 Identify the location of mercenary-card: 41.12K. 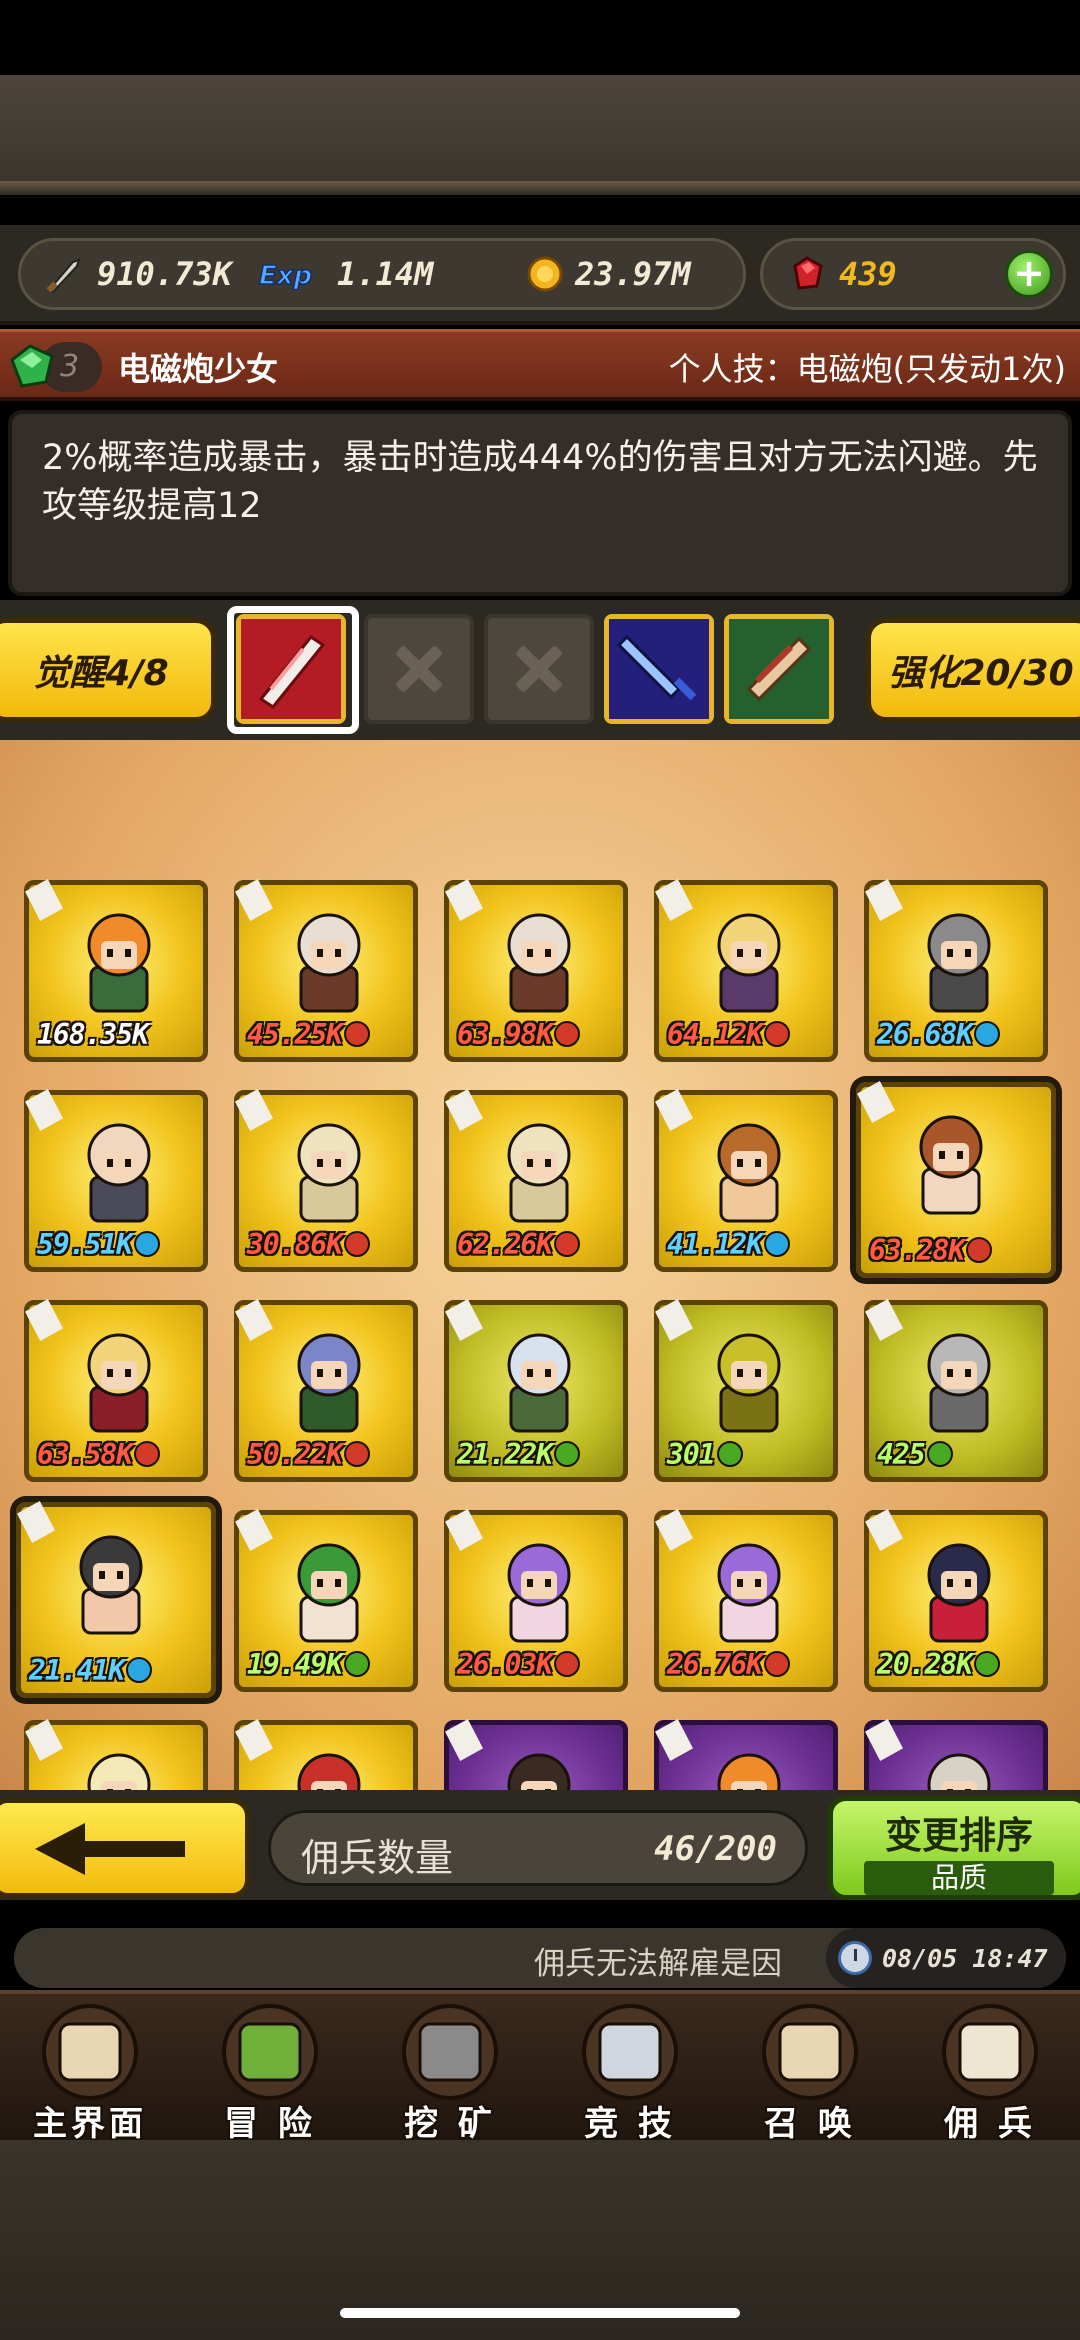
(746, 1180).